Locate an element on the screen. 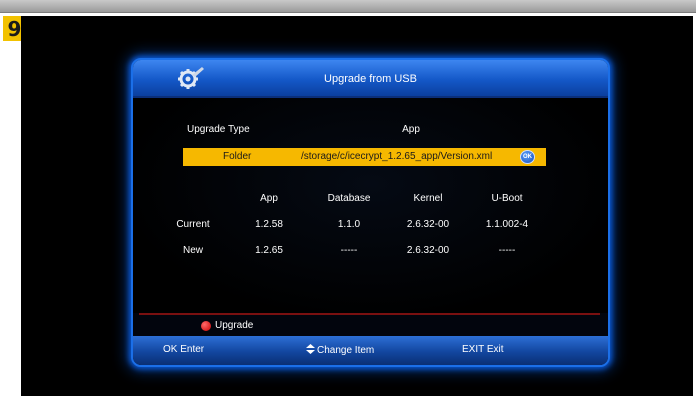  upgrade-type-selector: App is located at coordinates (411, 129).